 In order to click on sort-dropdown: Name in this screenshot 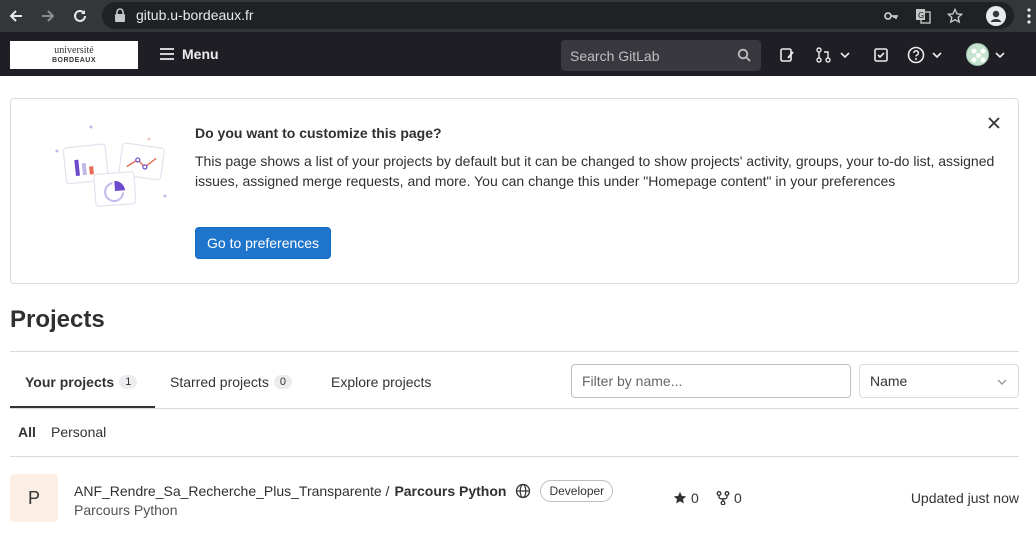, I will do `click(939, 381)`.